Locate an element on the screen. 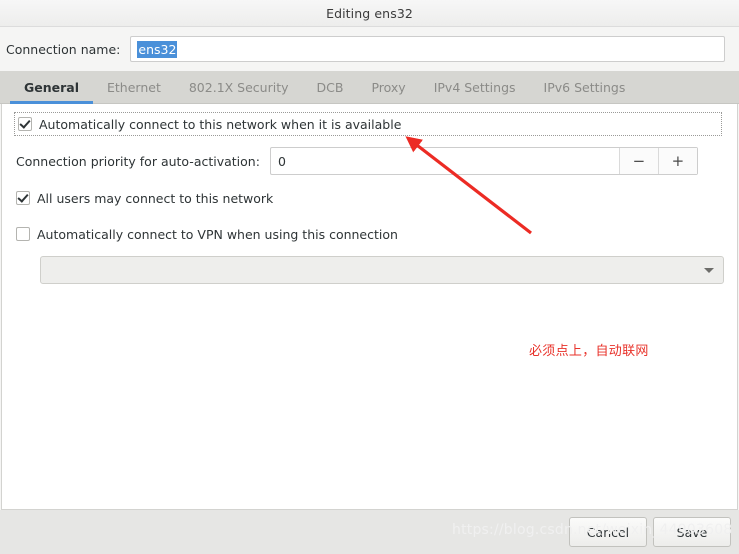 The width and height of the screenshot is (739, 554). tab-dcb: DCB is located at coordinates (330, 87).